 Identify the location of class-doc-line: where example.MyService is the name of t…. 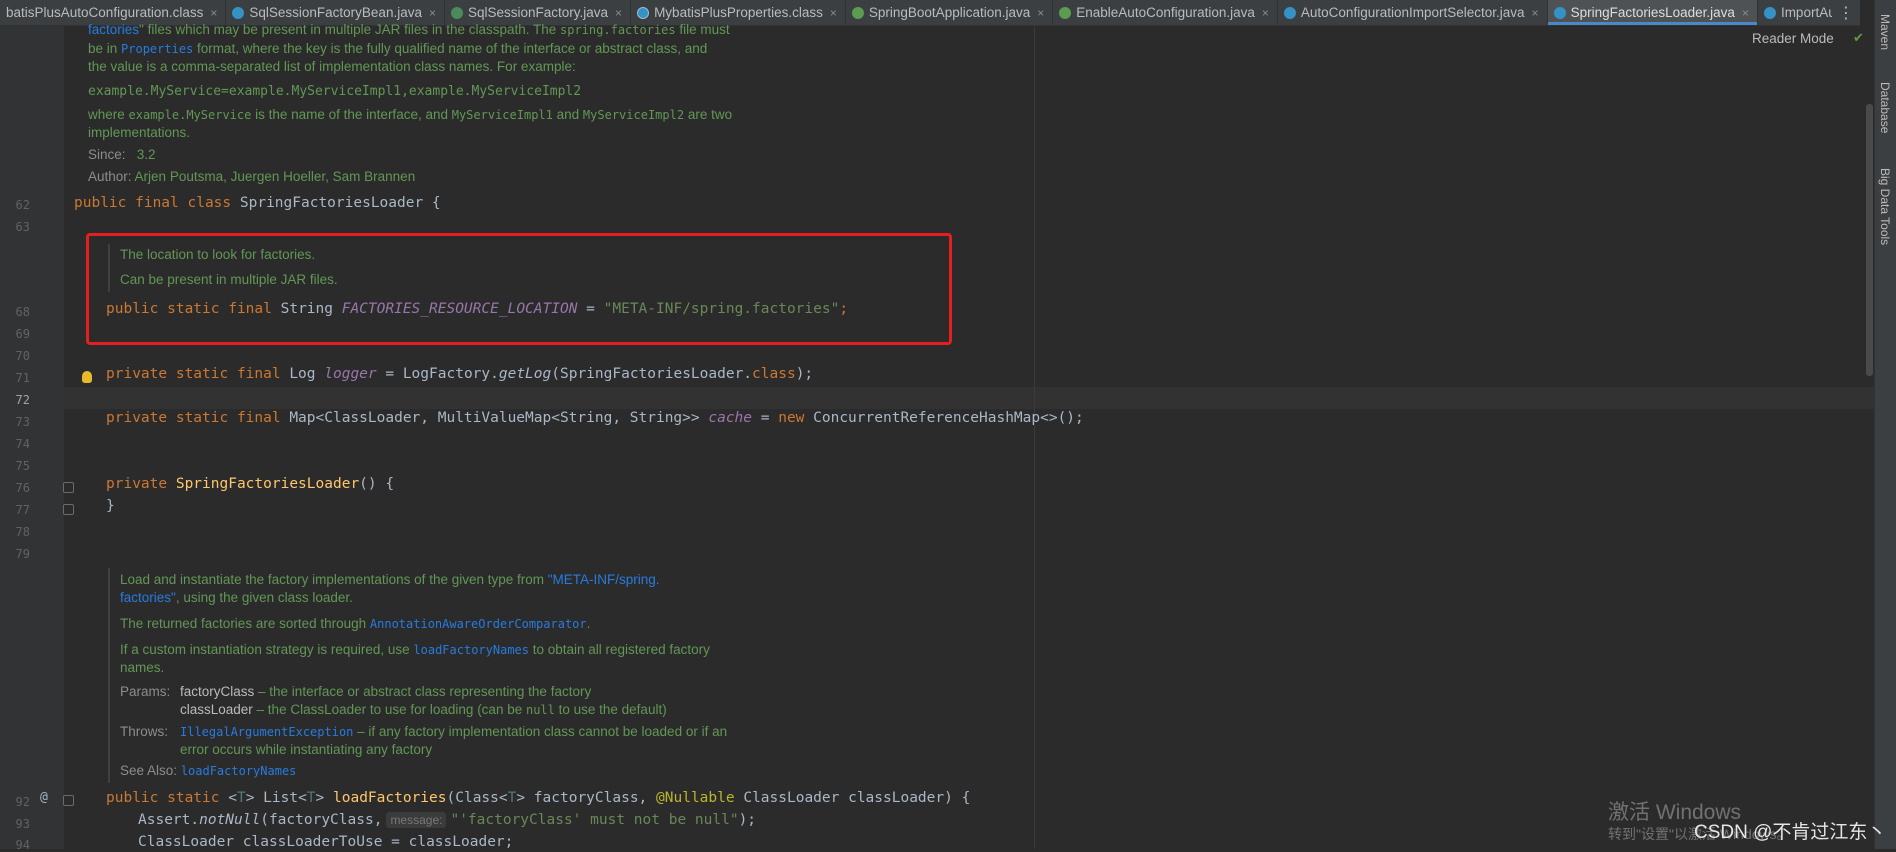
(410, 114).